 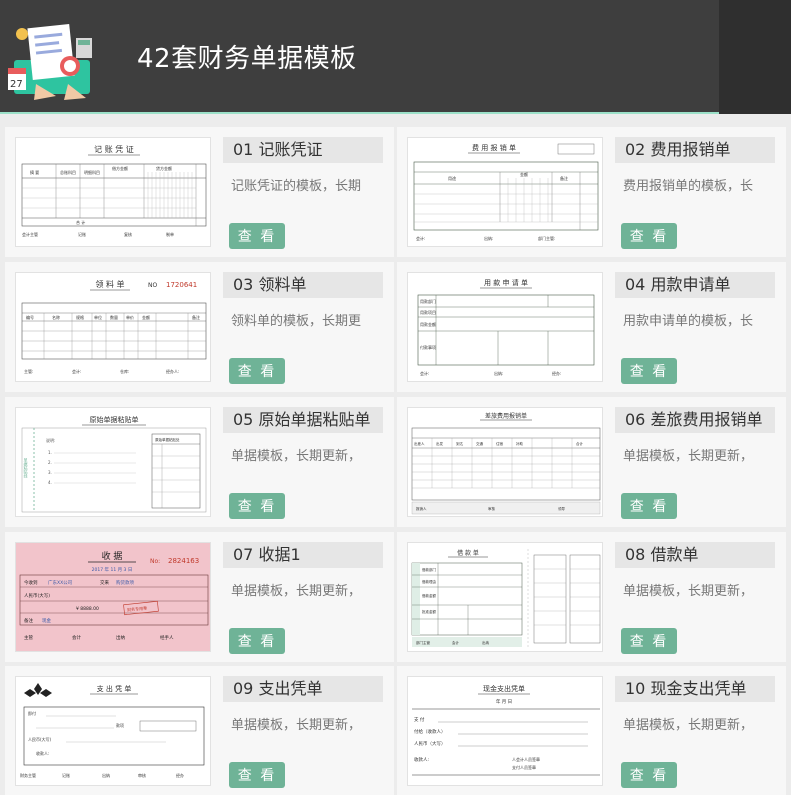 What do you see at coordinates (114, 688) in the screenshot?
I see `thumb-title: 支 出 凭 单` at bounding box center [114, 688].